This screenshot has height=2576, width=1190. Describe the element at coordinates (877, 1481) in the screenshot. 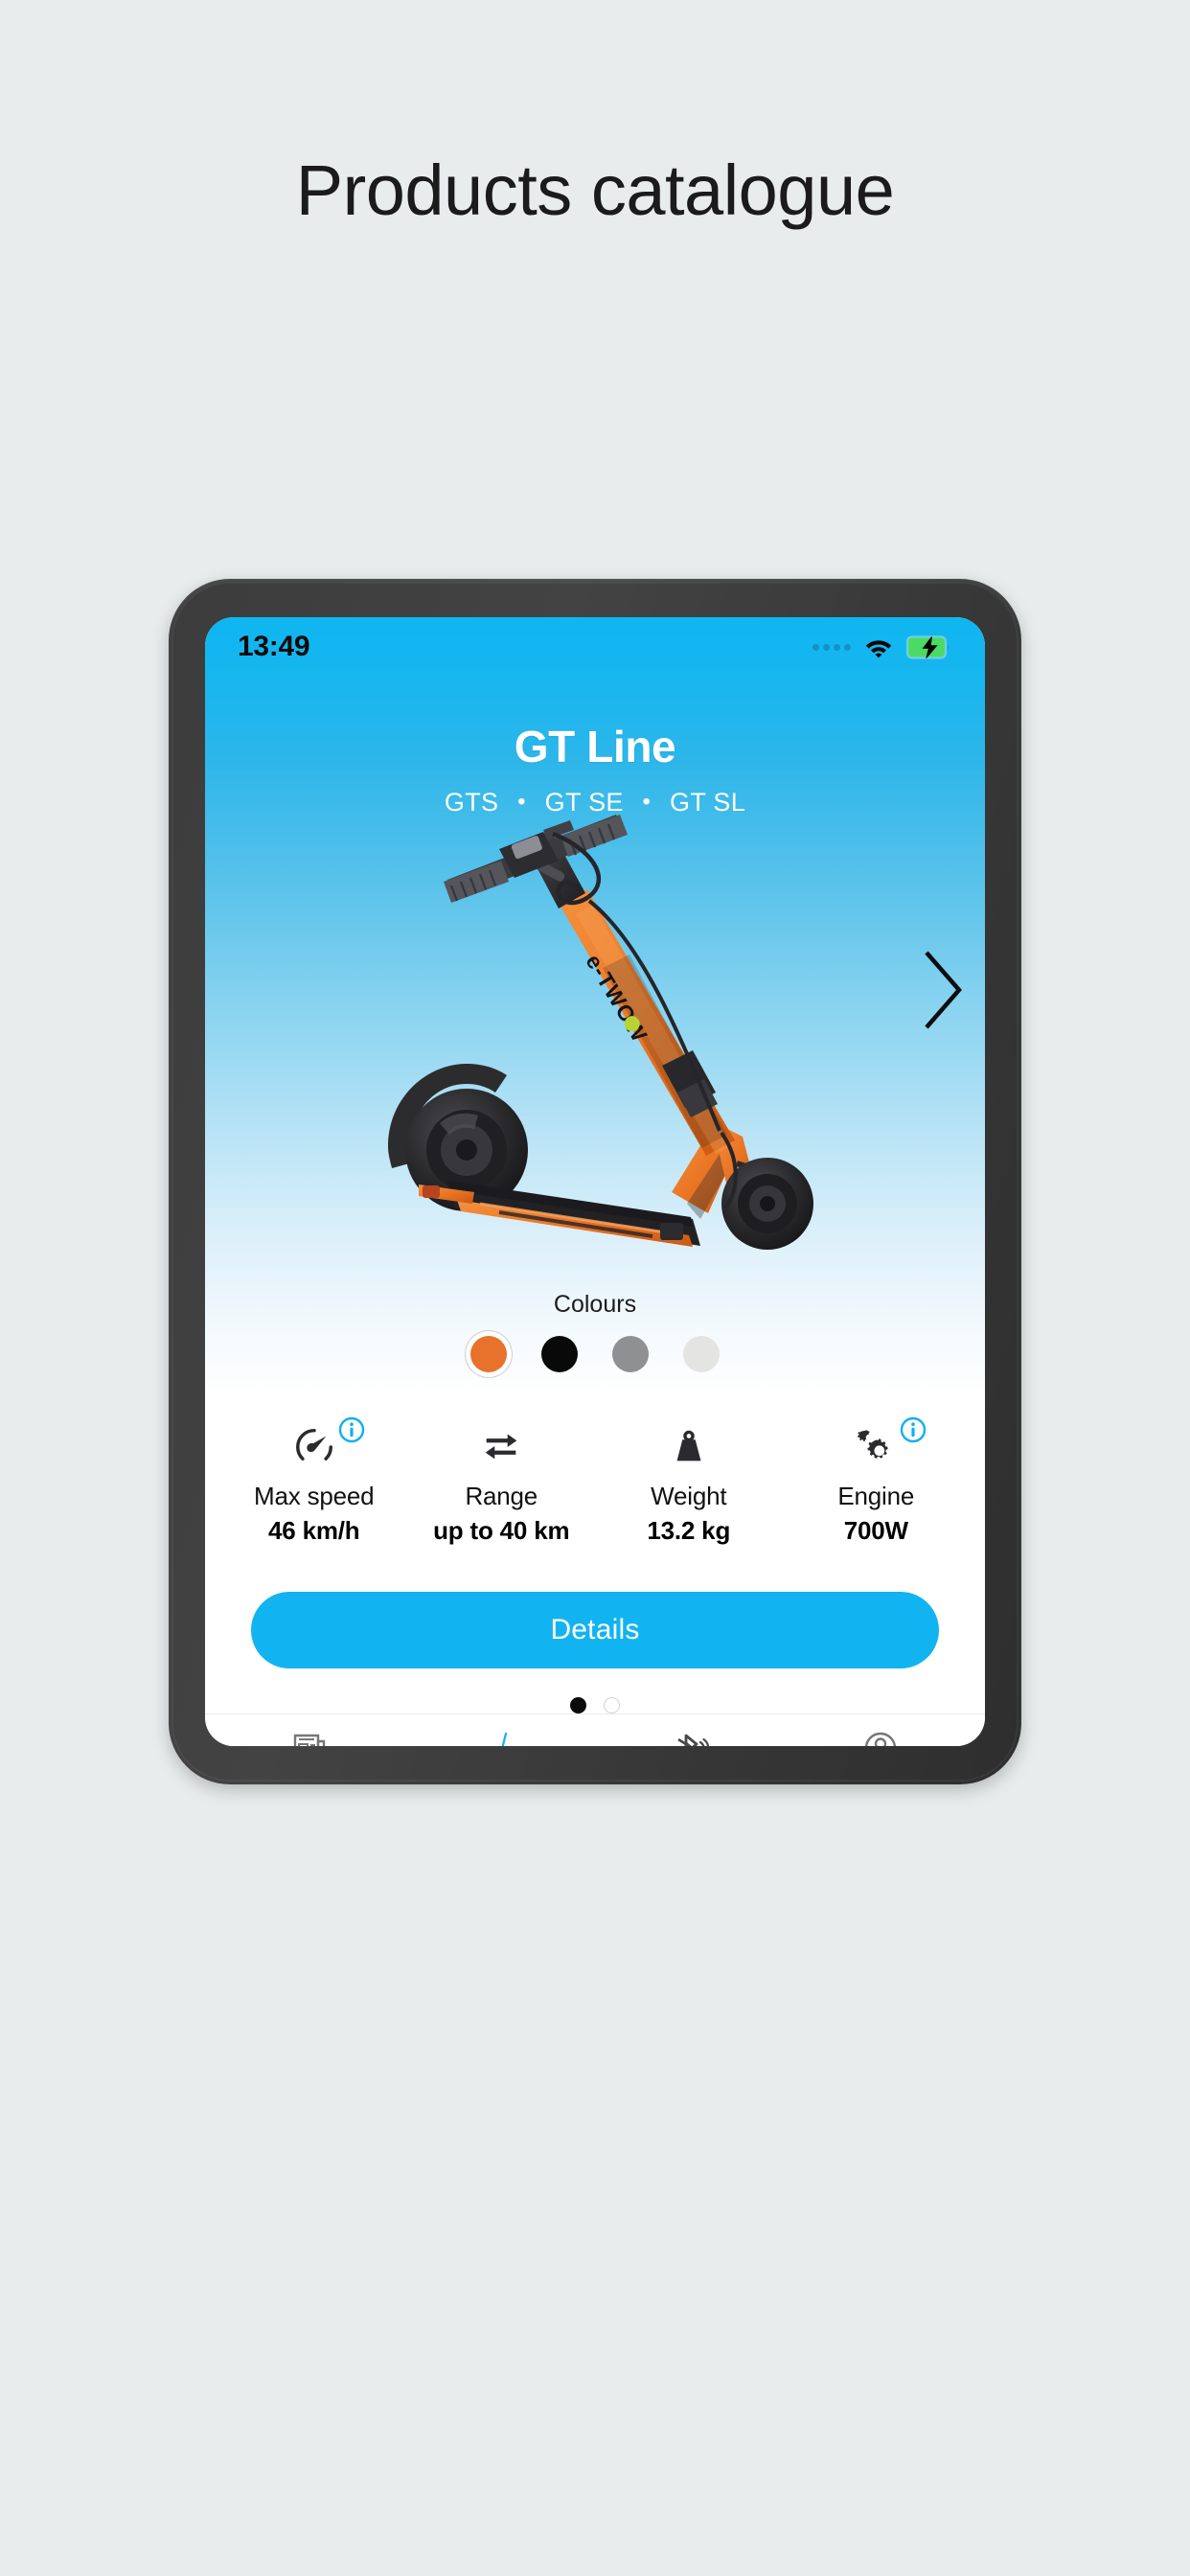

I see `spec-engine: Engine 700W` at that location.